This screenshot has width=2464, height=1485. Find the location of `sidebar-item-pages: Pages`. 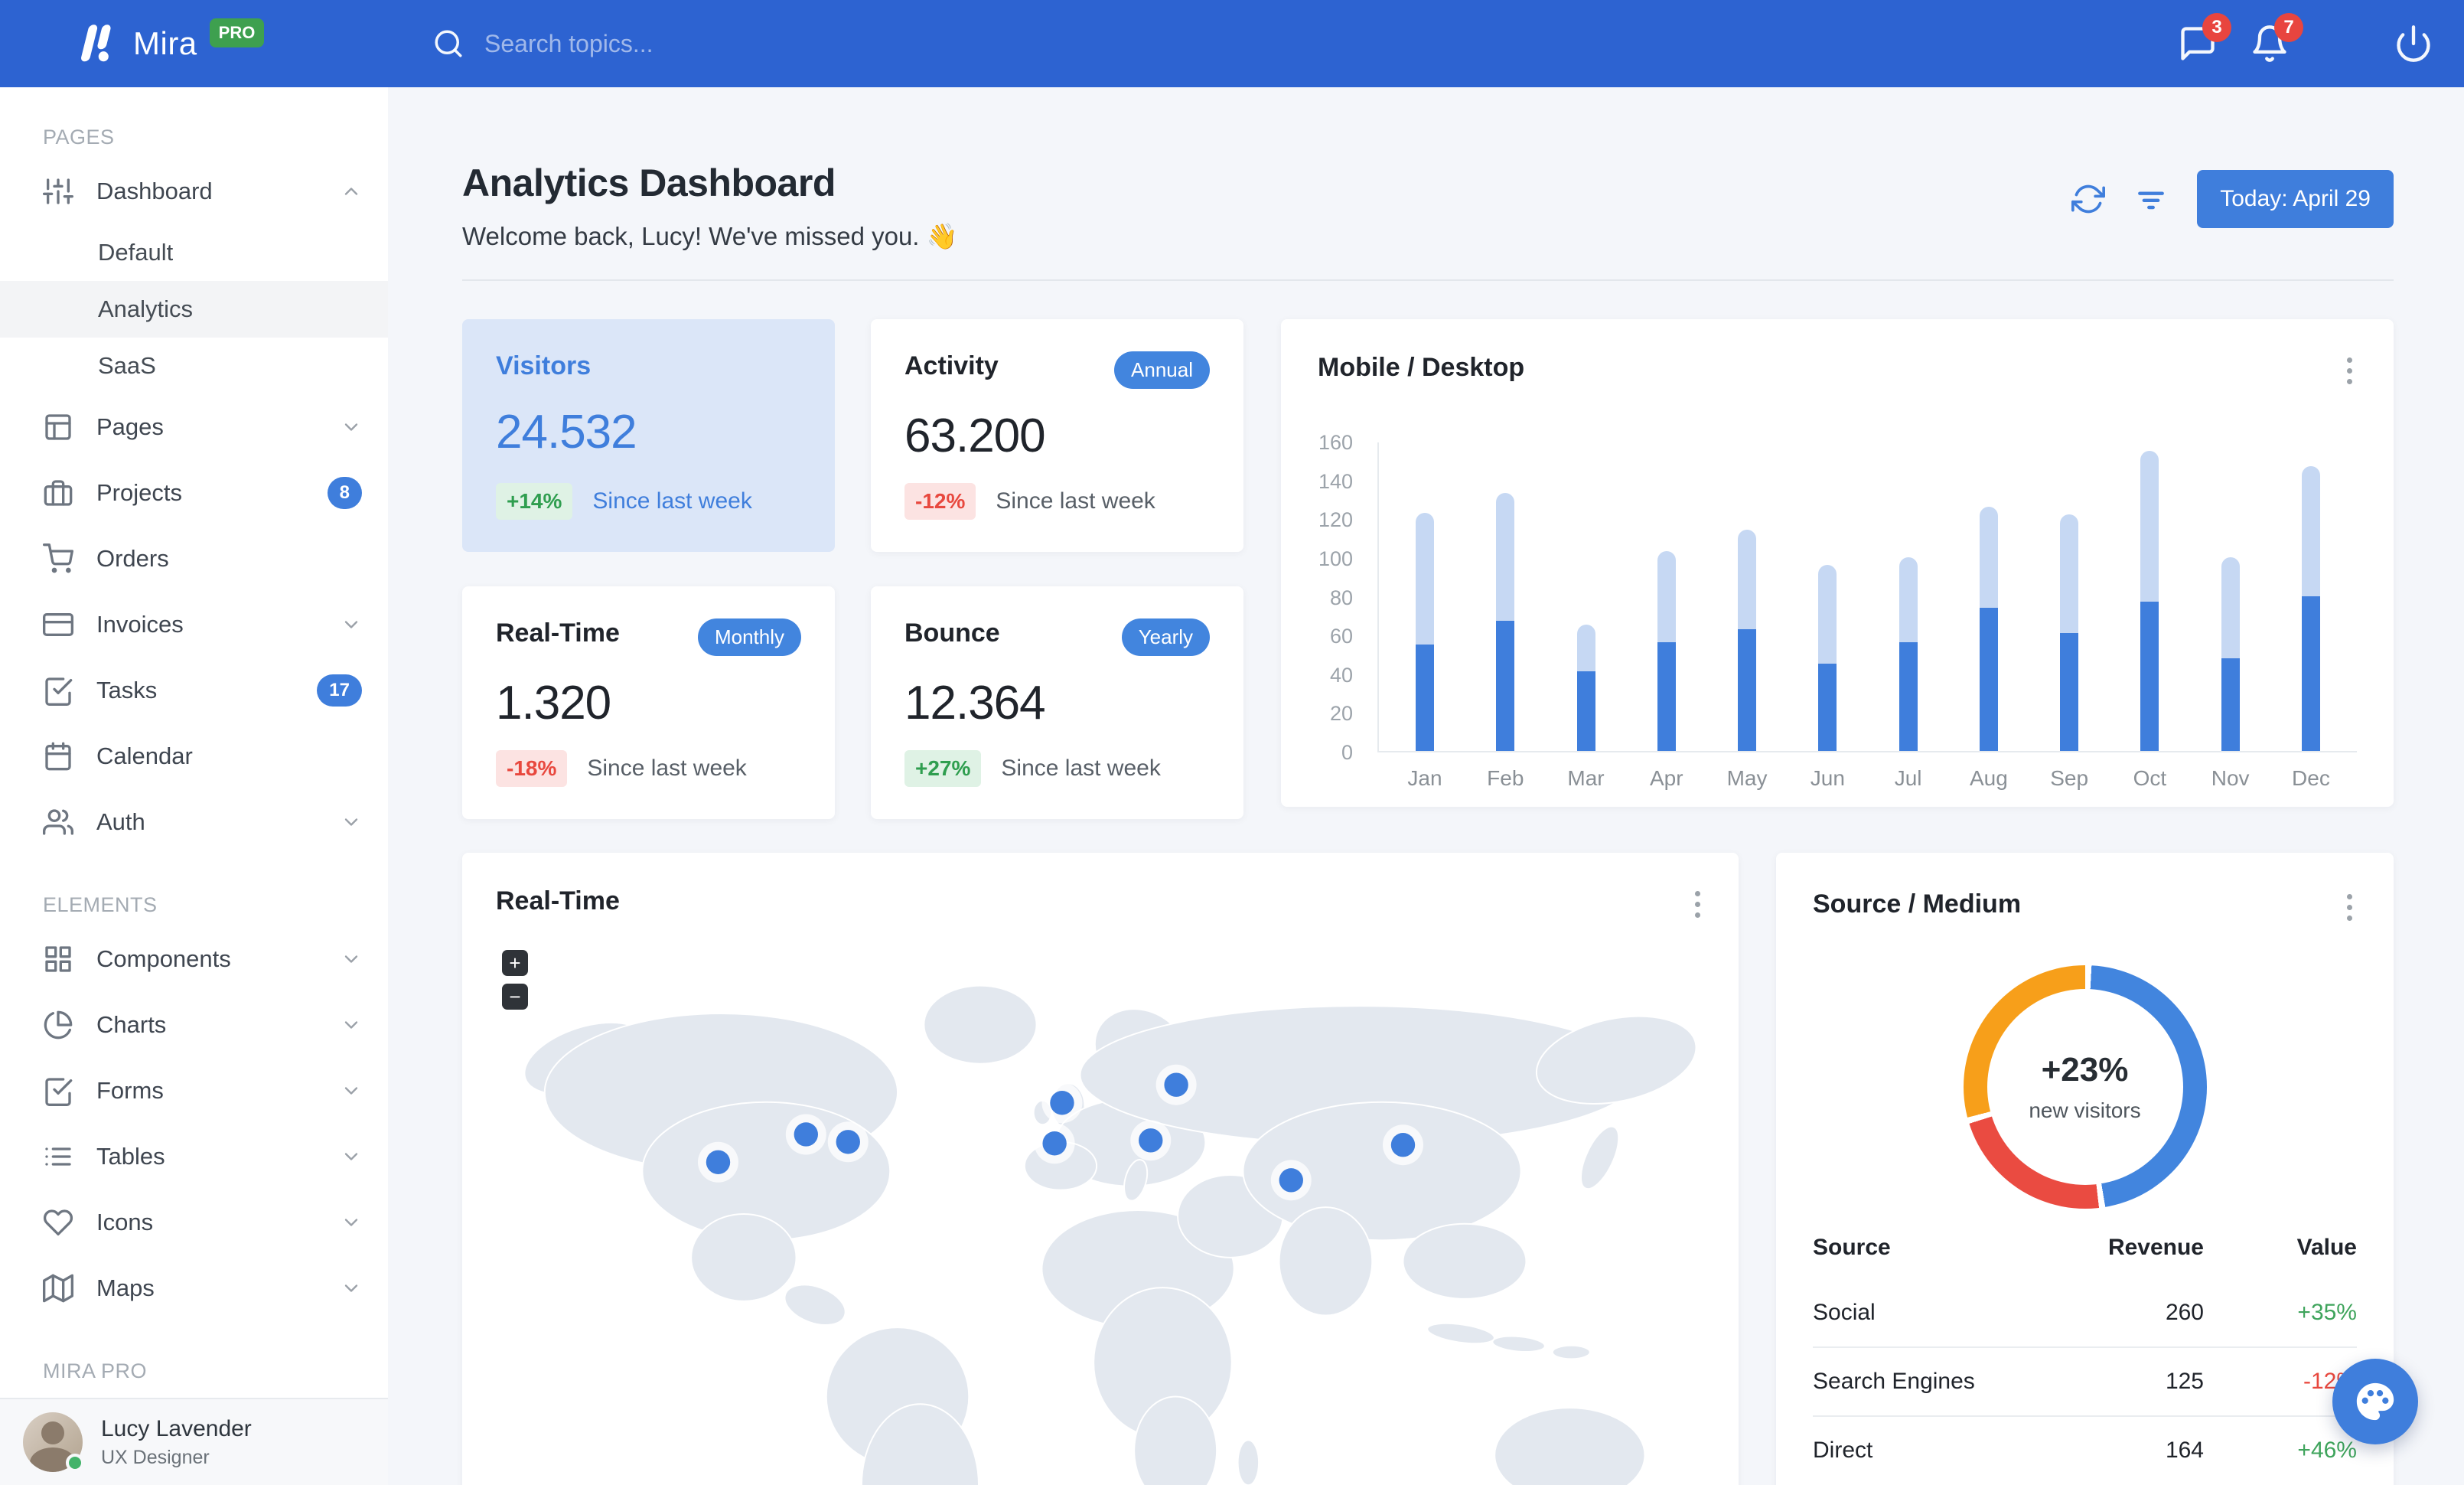

sidebar-item-pages: Pages is located at coordinates (194, 427).